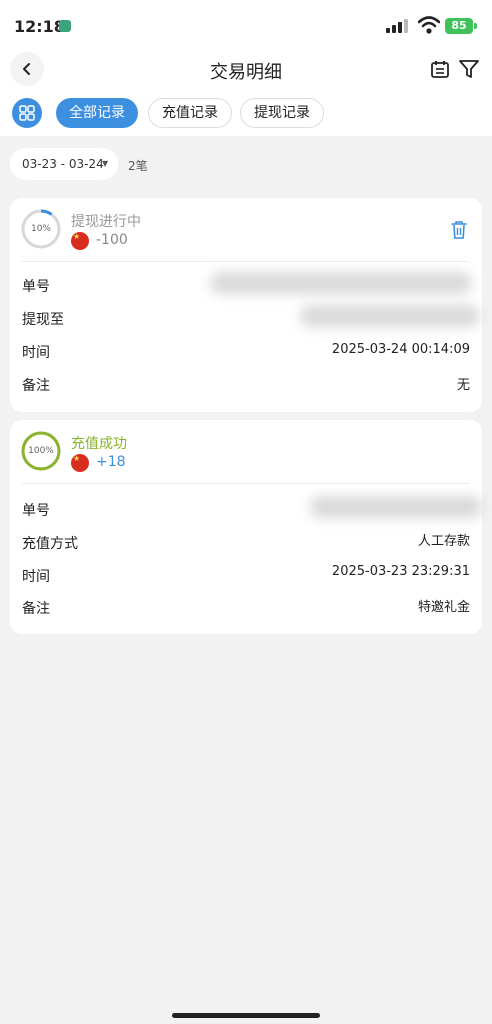  Describe the element at coordinates (397, 26) in the screenshot. I see `signal-icon` at that location.